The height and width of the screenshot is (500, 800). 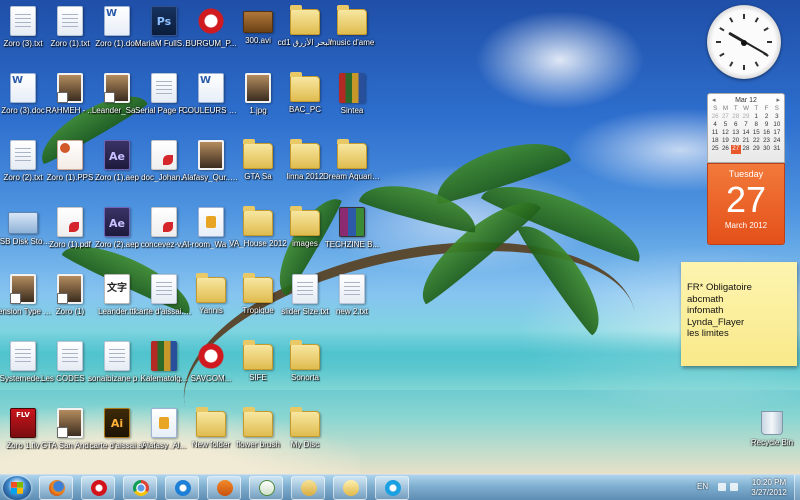 I want to click on desktop-icon: My Disc, so click(x=305, y=436).